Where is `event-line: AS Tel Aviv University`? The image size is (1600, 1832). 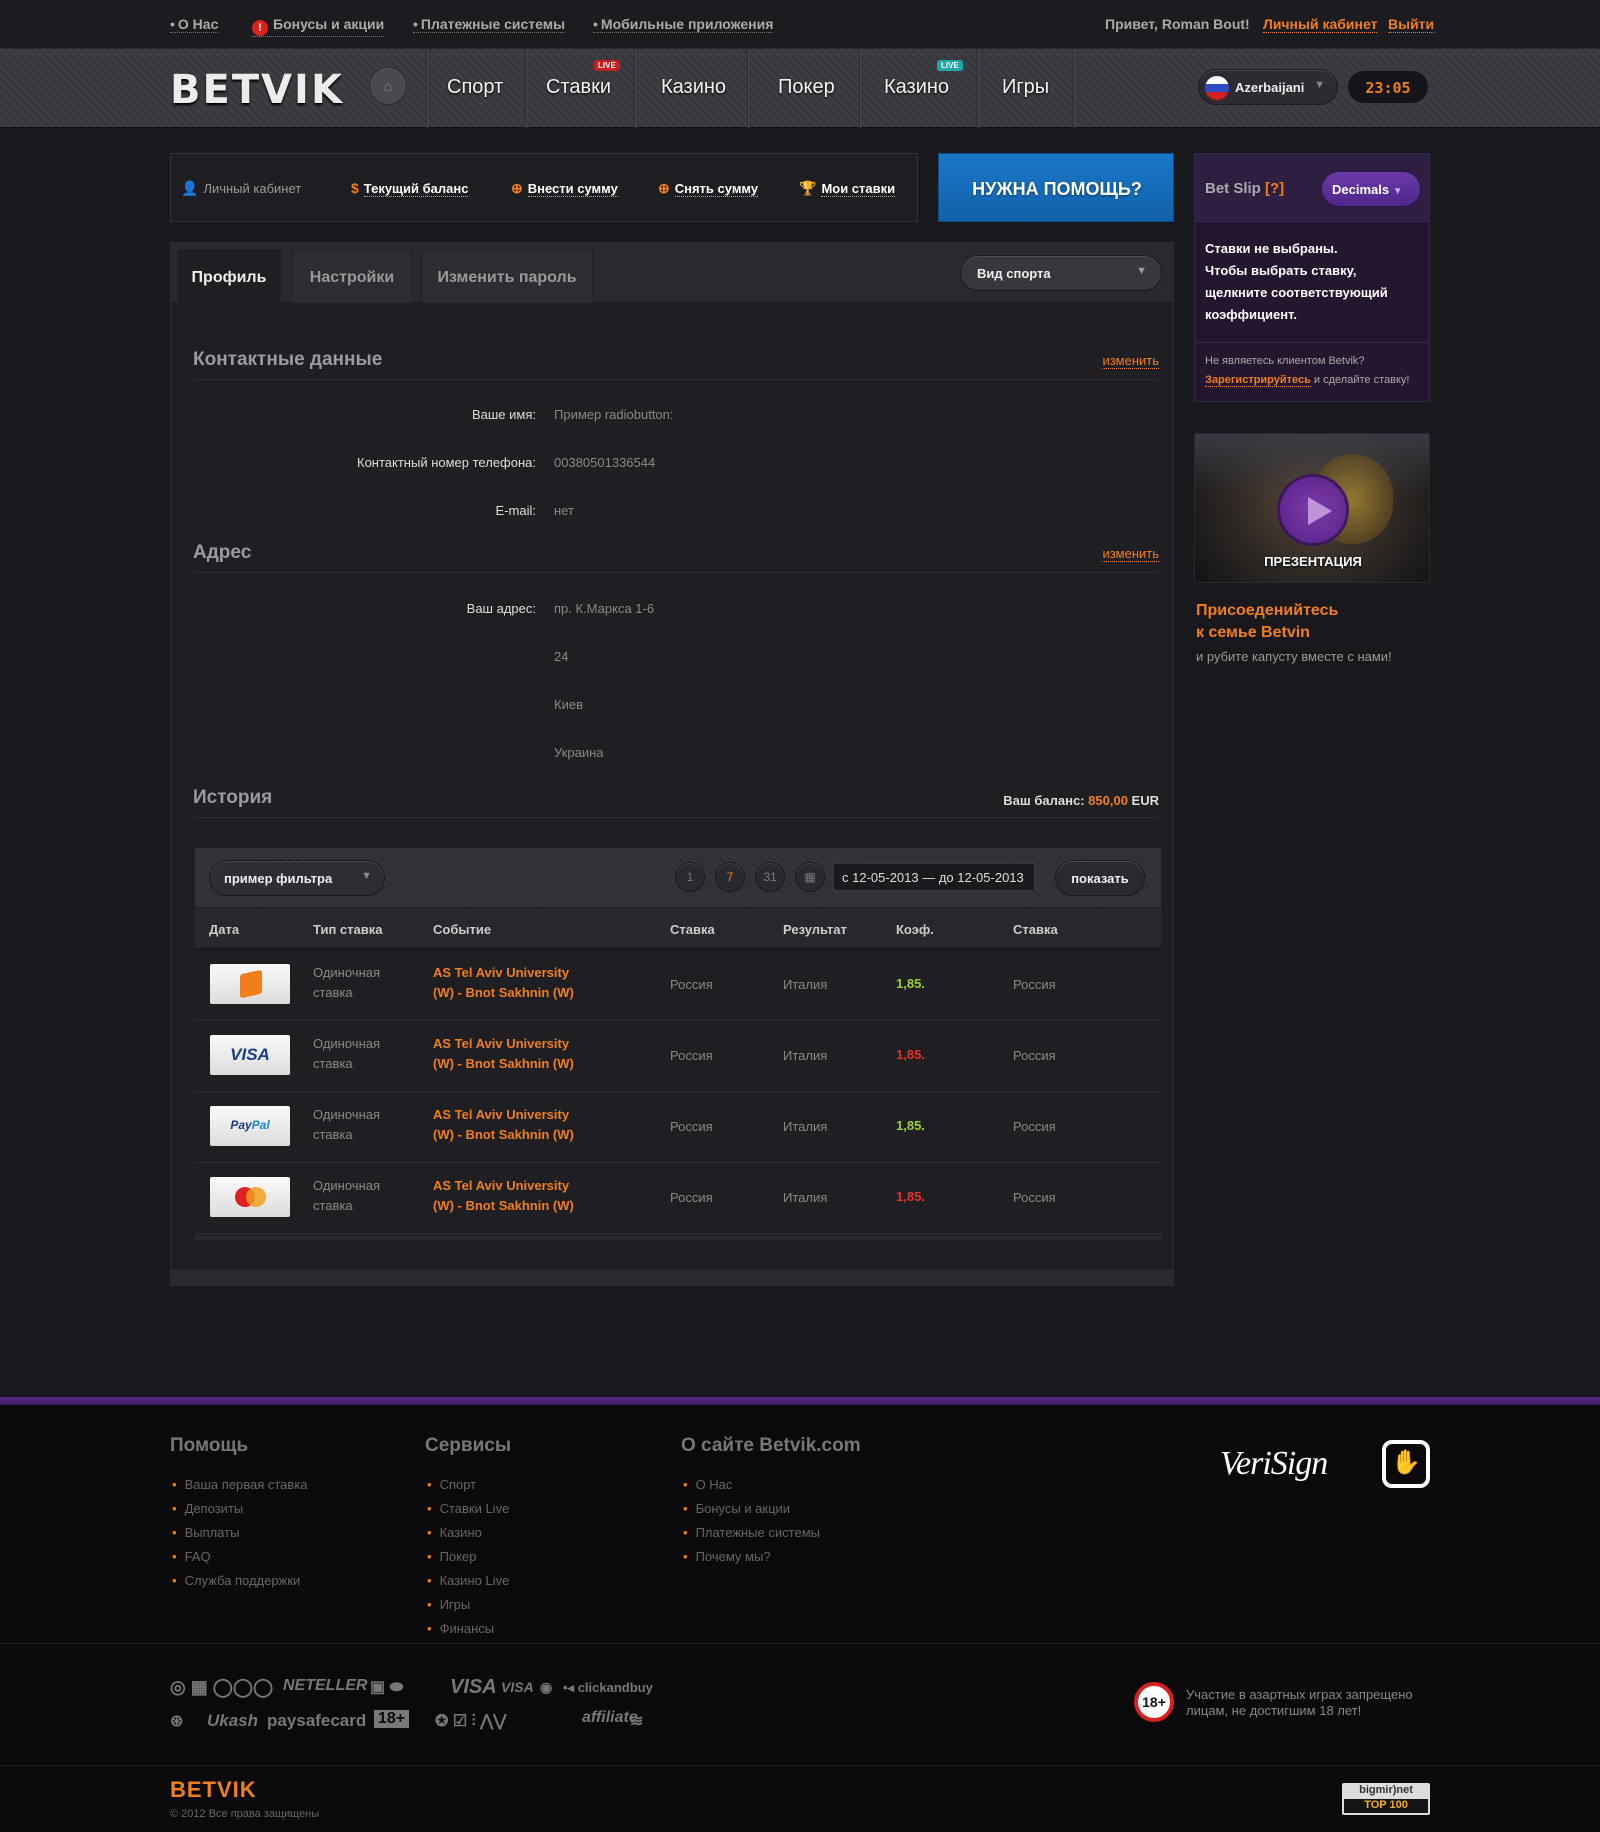 event-line: AS Tel Aviv University is located at coordinates (501, 972).